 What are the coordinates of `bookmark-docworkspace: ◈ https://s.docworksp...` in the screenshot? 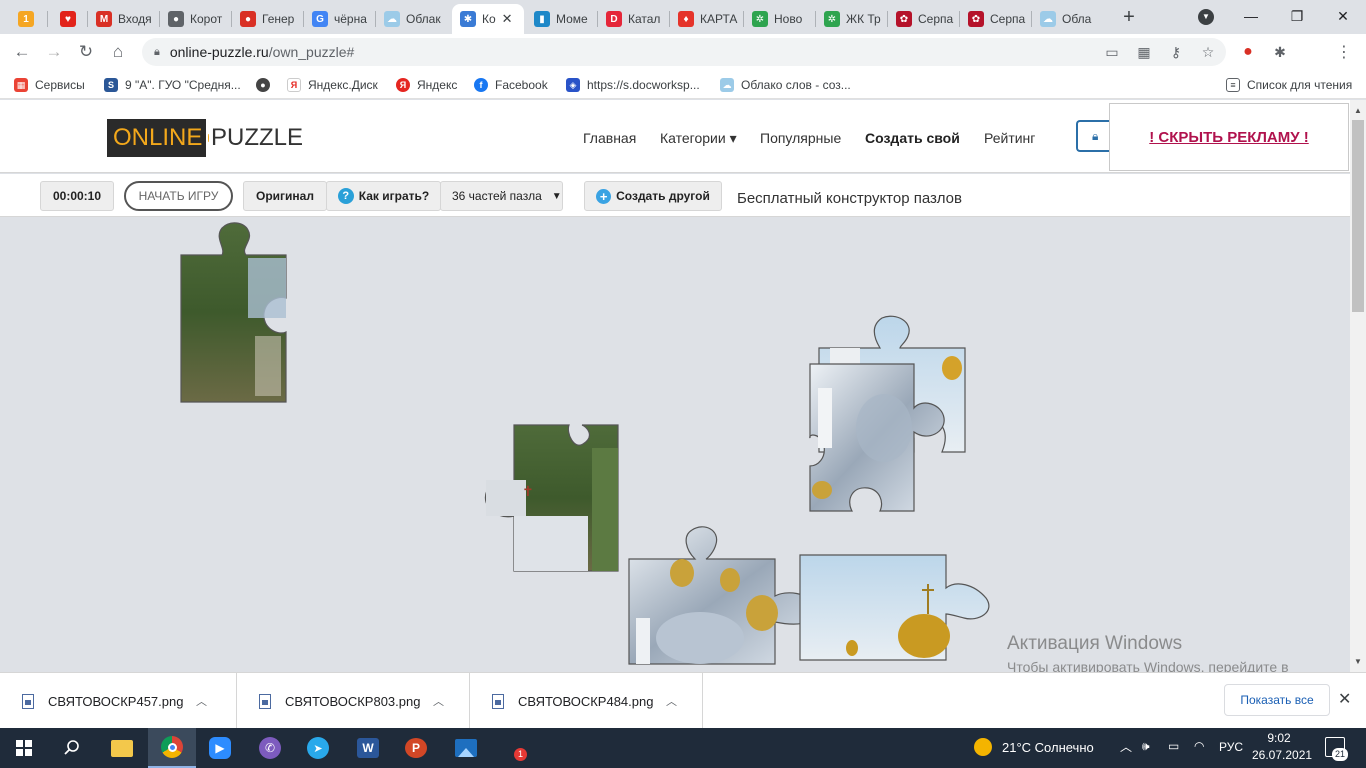 It's located at (633, 85).